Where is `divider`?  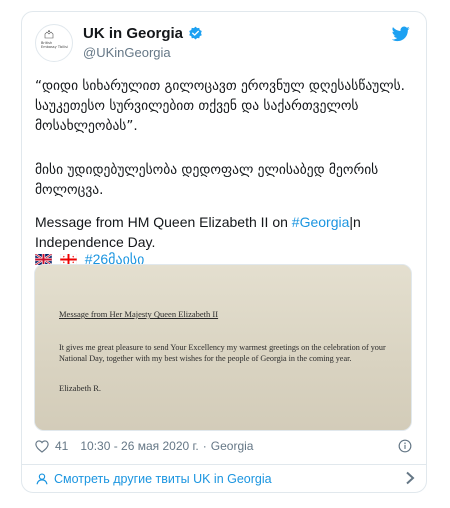
divider is located at coordinates (224, 464).